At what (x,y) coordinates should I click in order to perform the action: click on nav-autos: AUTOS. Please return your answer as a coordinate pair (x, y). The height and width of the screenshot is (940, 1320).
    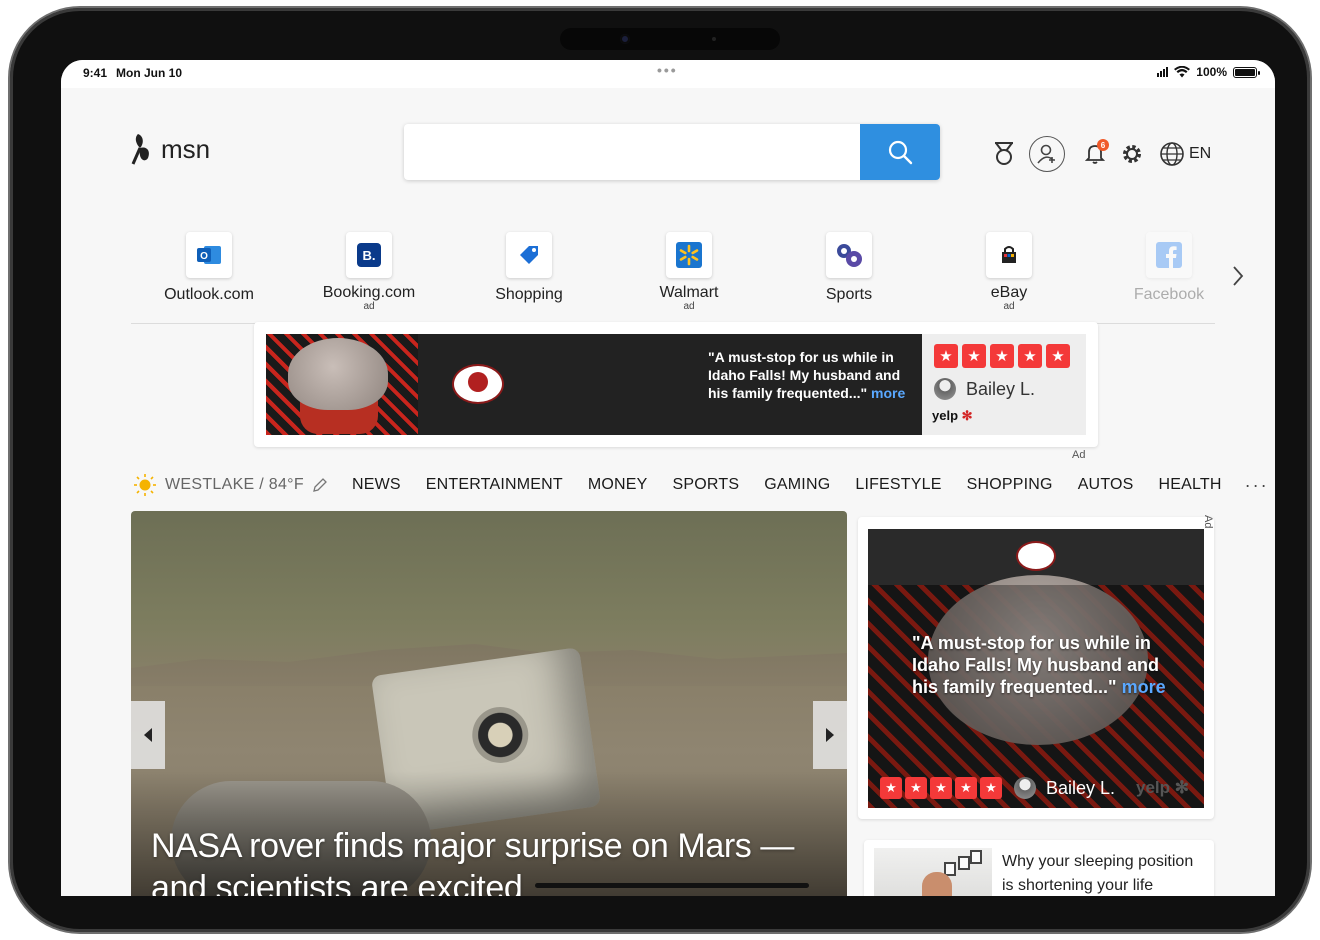
    Looking at the image, I should click on (1106, 485).